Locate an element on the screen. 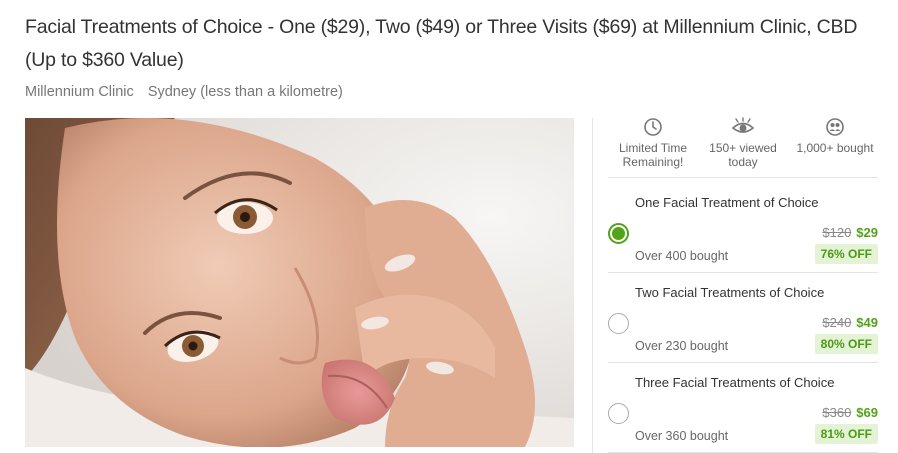 Image resolution: width=898 pixels, height=453 pixels. stat-limited-time: Limited Time Remaining! is located at coordinates (653, 143).